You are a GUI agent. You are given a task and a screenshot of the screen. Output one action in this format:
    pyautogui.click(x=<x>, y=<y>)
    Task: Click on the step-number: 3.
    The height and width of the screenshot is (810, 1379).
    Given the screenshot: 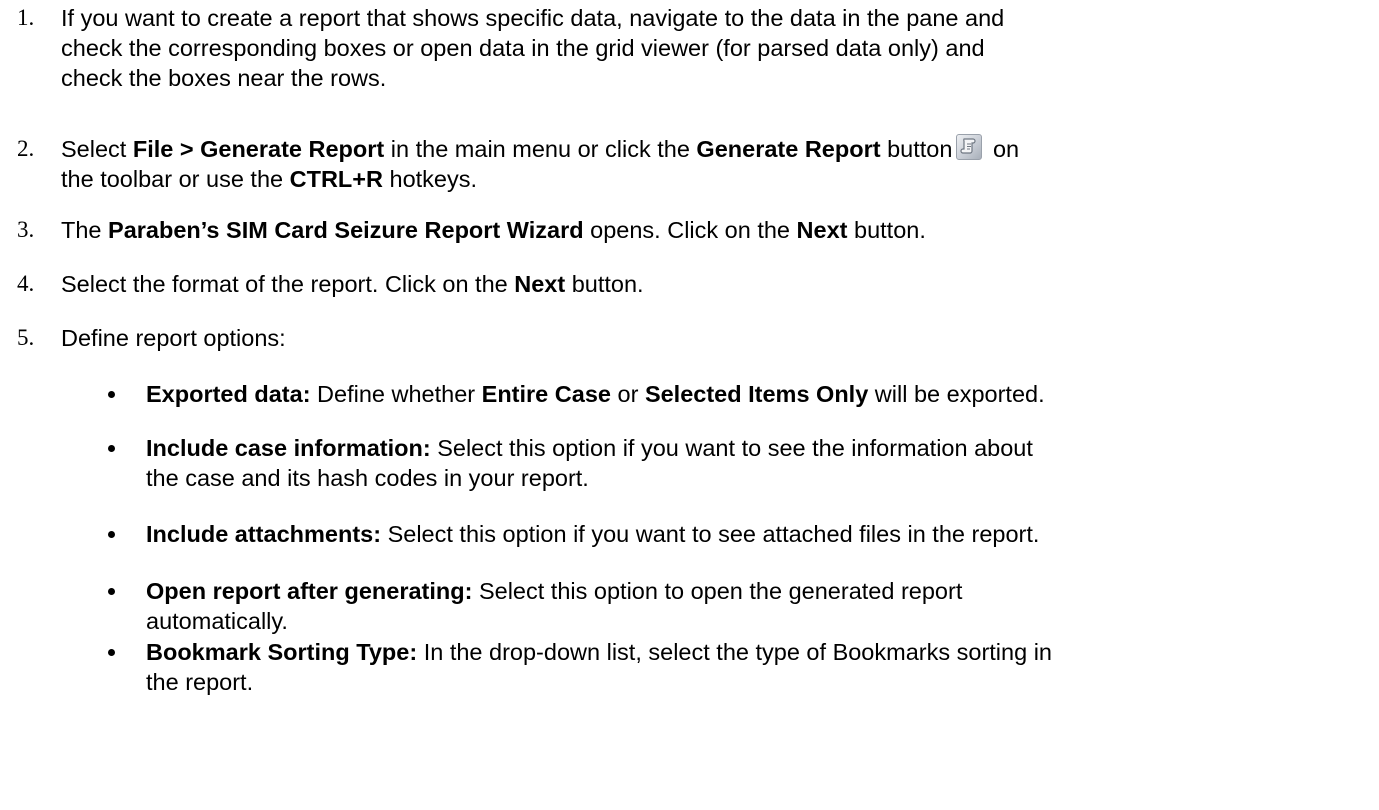 What is the action you would take?
    pyautogui.click(x=26, y=229)
    